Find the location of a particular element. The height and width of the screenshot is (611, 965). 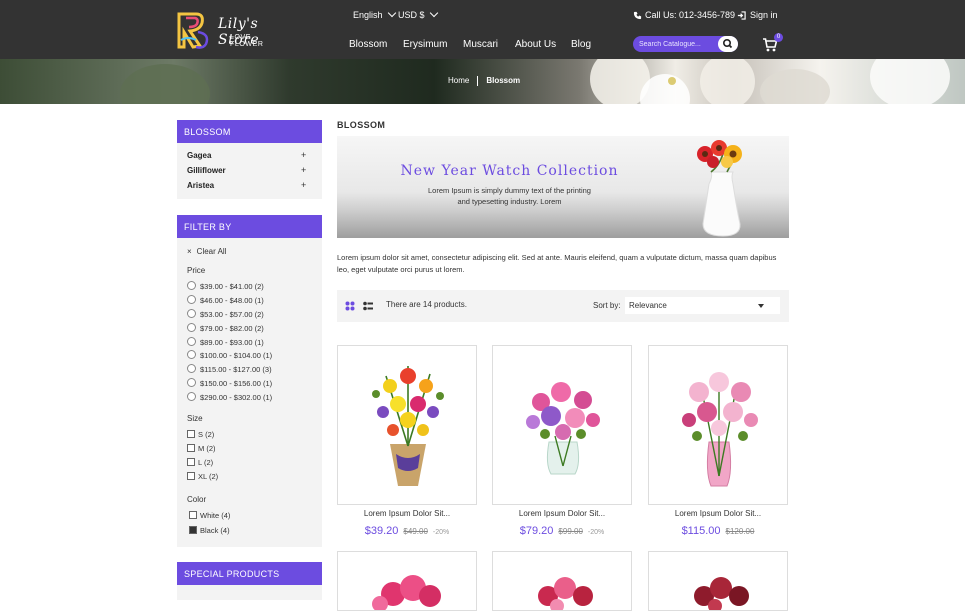

size-option: XL (2) is located at coordinates (208, 476).